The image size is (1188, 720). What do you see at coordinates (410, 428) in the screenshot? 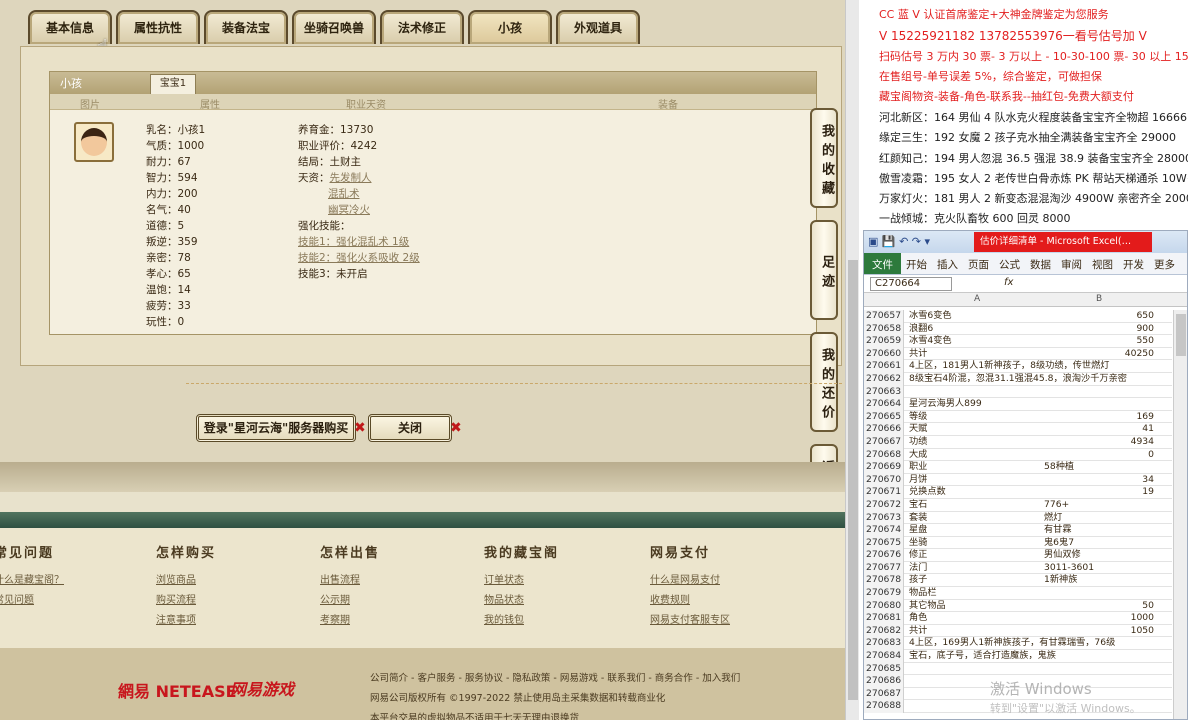
I see `close-button: 关闭` at bounding box center [410, 428].